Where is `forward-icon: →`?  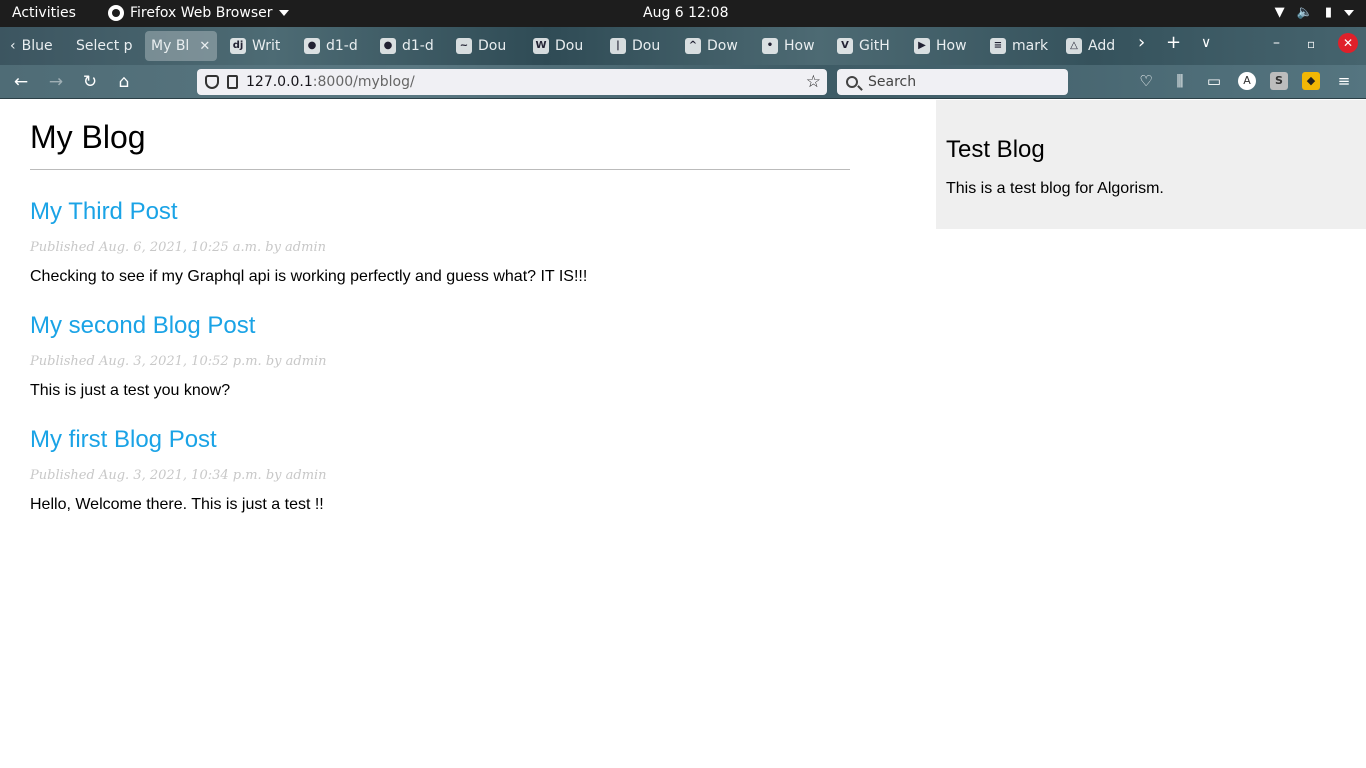
forward-icon: → is located at coordinates (56, 82).